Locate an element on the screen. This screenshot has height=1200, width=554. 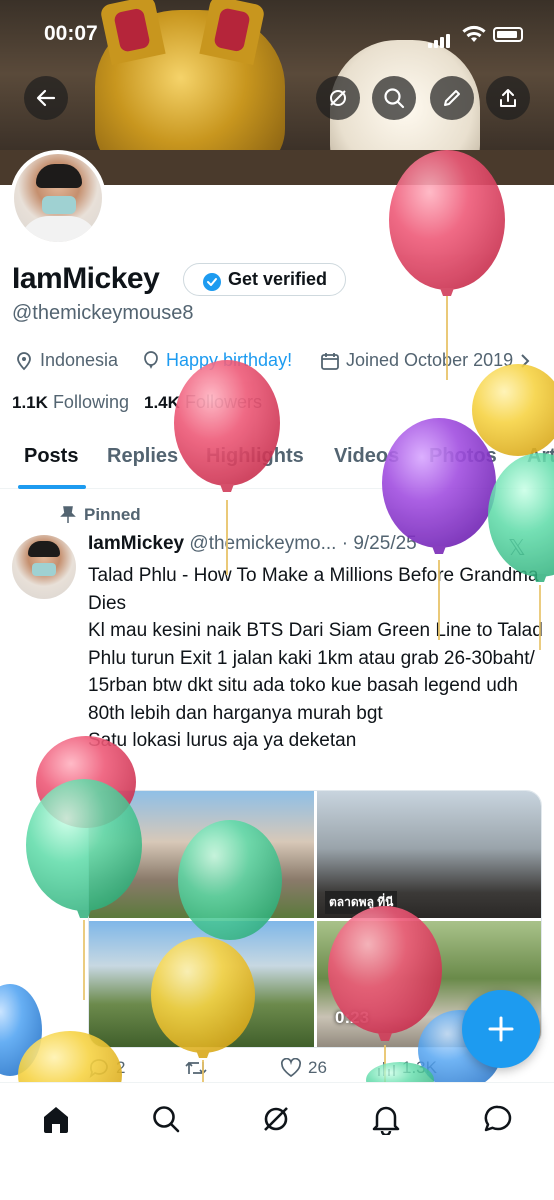
share-icon is located at coordinates (508, 98).